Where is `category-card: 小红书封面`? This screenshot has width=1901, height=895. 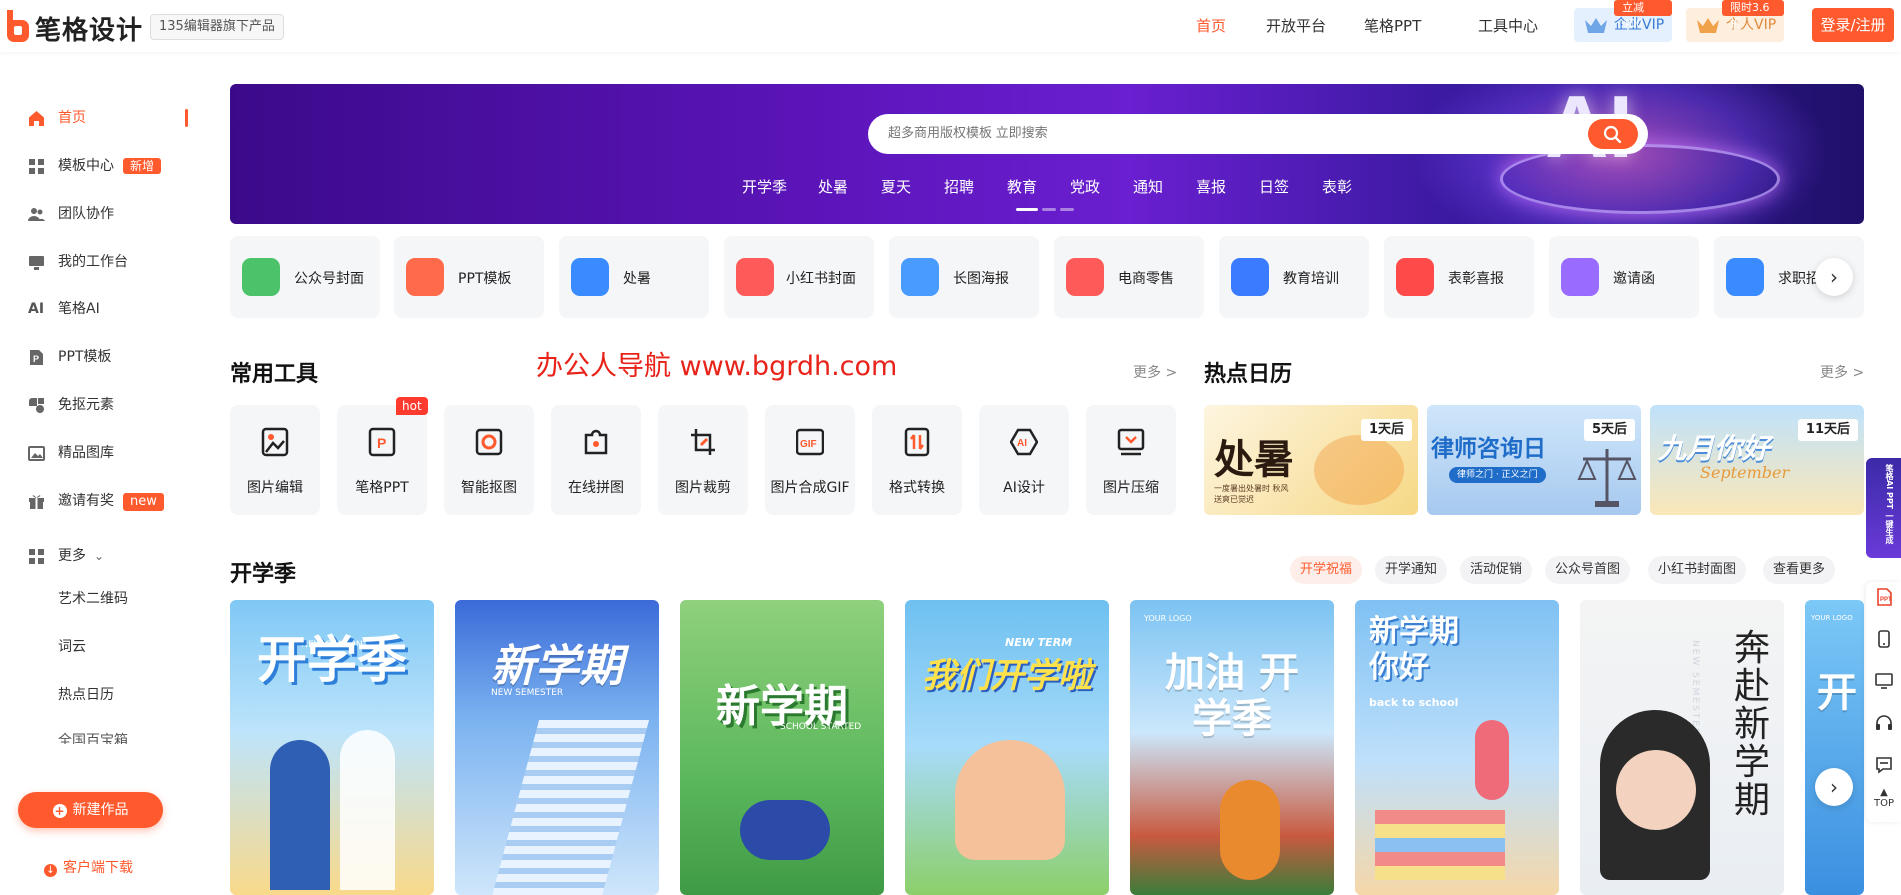
category-card: 小红书封面 is located at coordinates (799, 277).